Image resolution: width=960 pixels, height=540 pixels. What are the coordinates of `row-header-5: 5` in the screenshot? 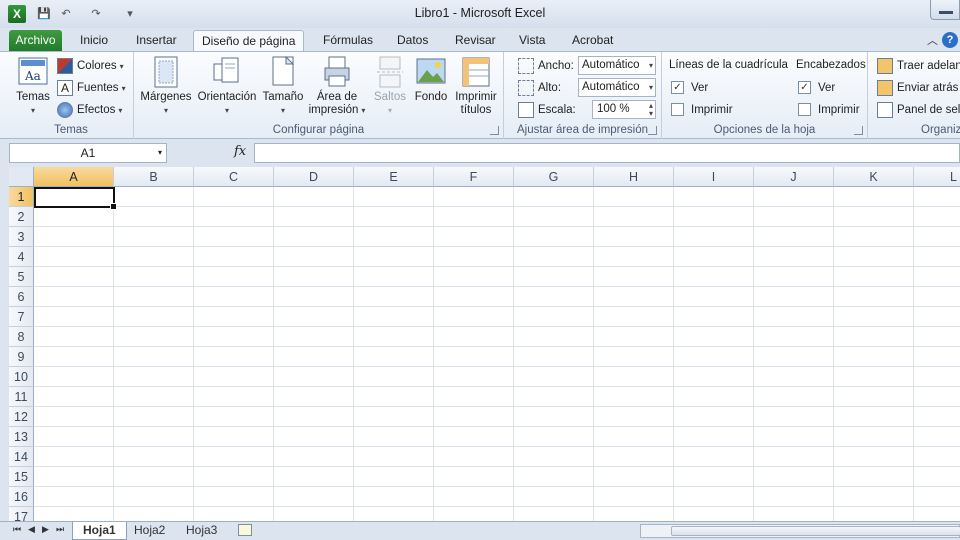 It's located at (21, 277).